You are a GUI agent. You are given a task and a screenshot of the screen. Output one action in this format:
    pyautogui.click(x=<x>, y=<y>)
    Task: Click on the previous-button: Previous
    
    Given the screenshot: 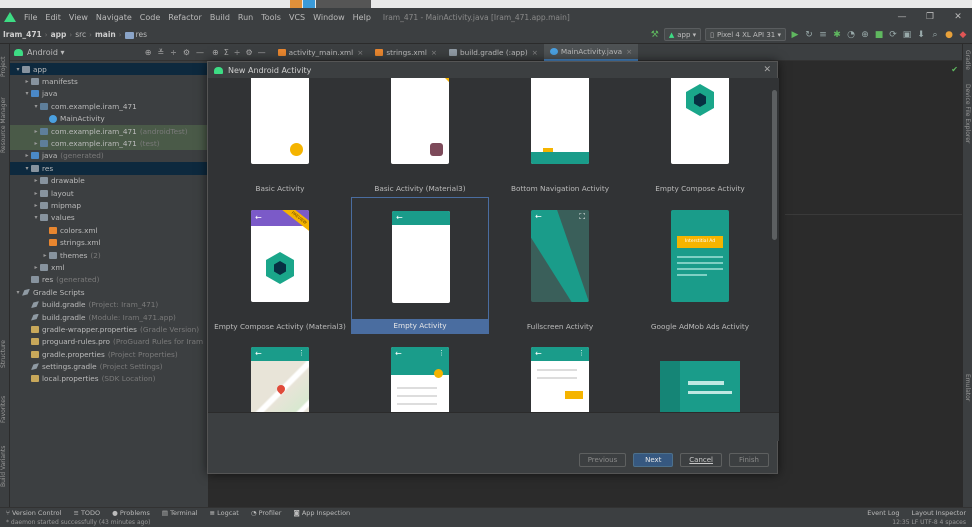 What is the action you would take?
    pyautogui.click(x=602, y=460)
    